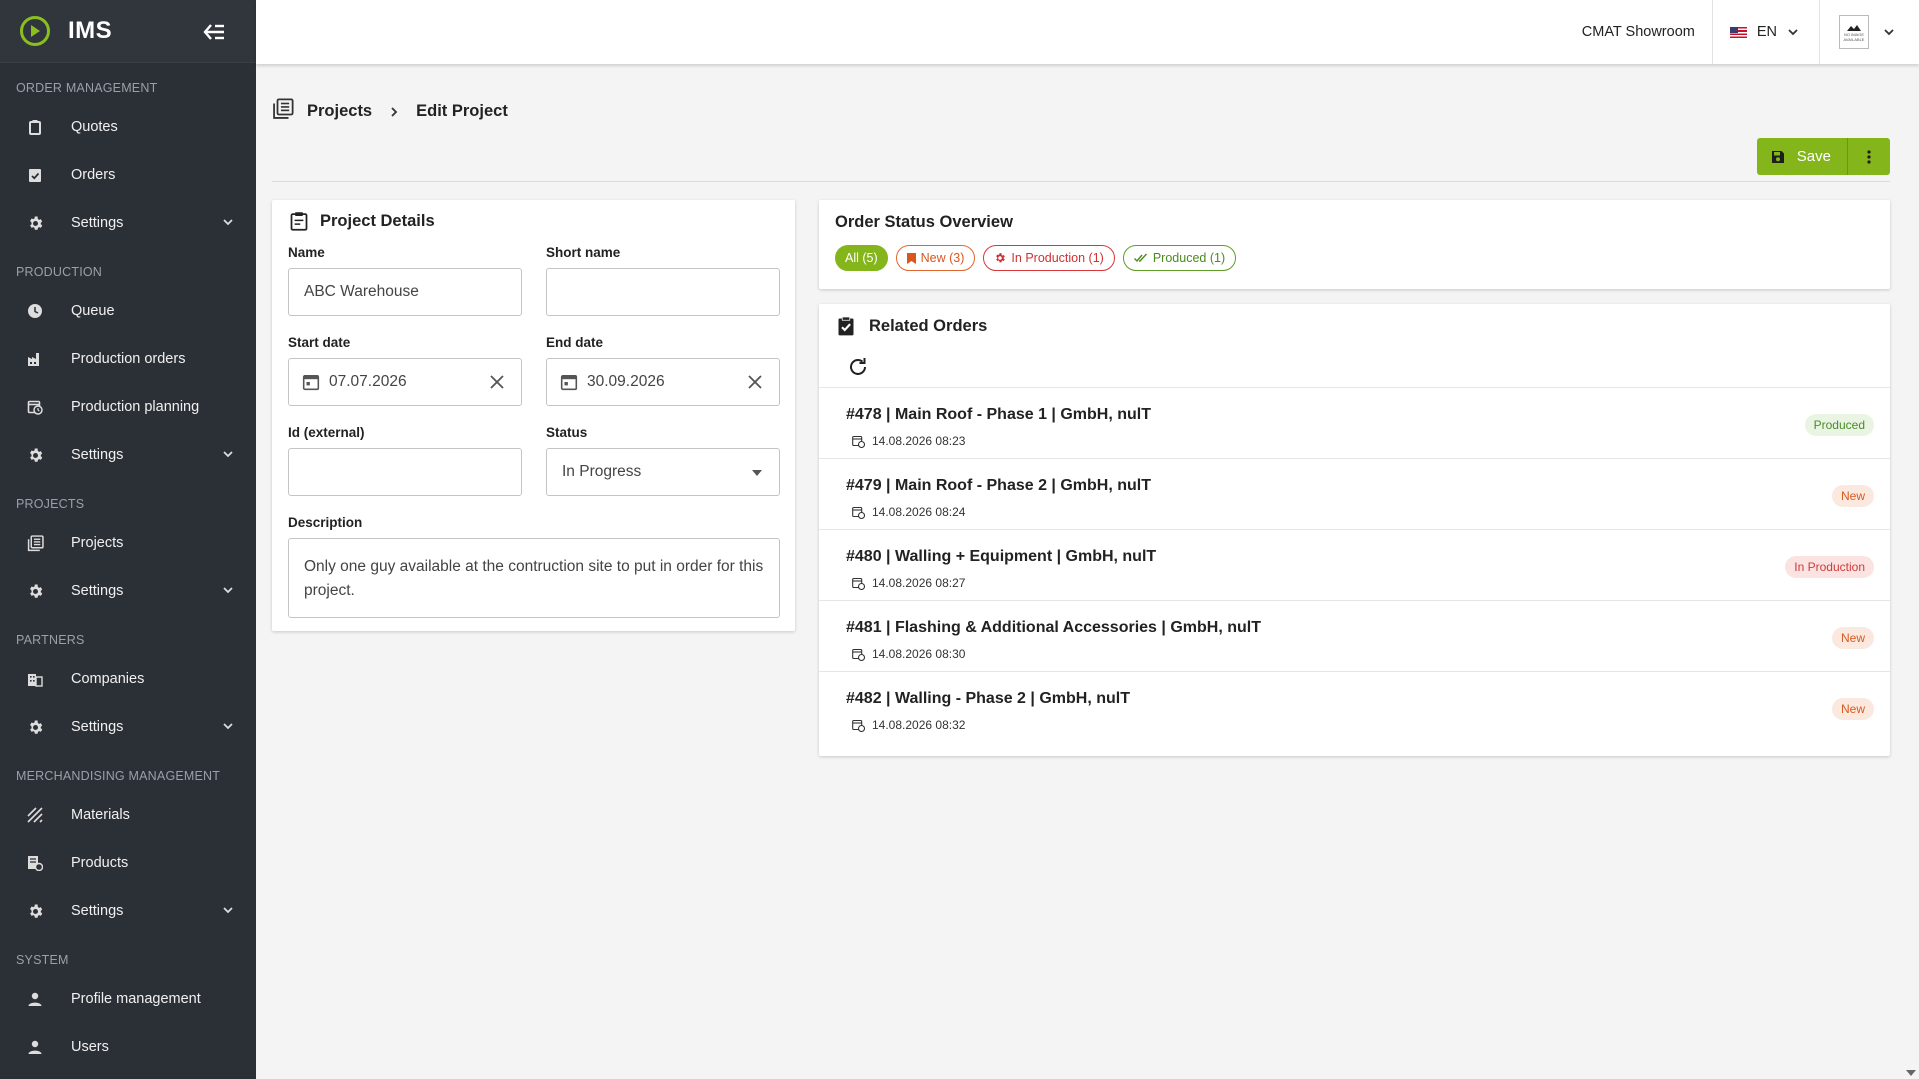 This screenshot has height=1079, width=1919. I want to click on sidebar-item-settings-merchandising: Settings, so click(128, 911).